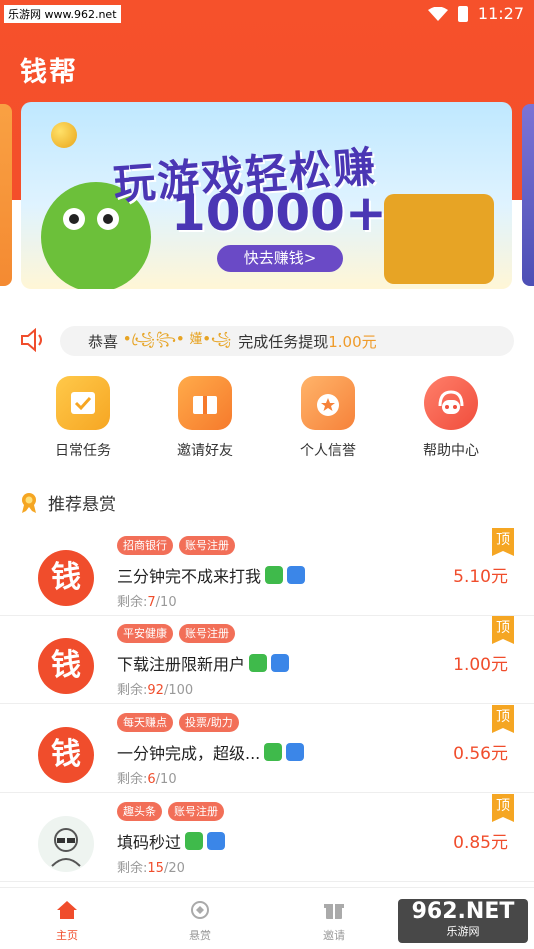 This screenshot has height=949, width=534. Describe the element at coordinates (462, 13) in the screenshot. I see `battery-icon` at that location.